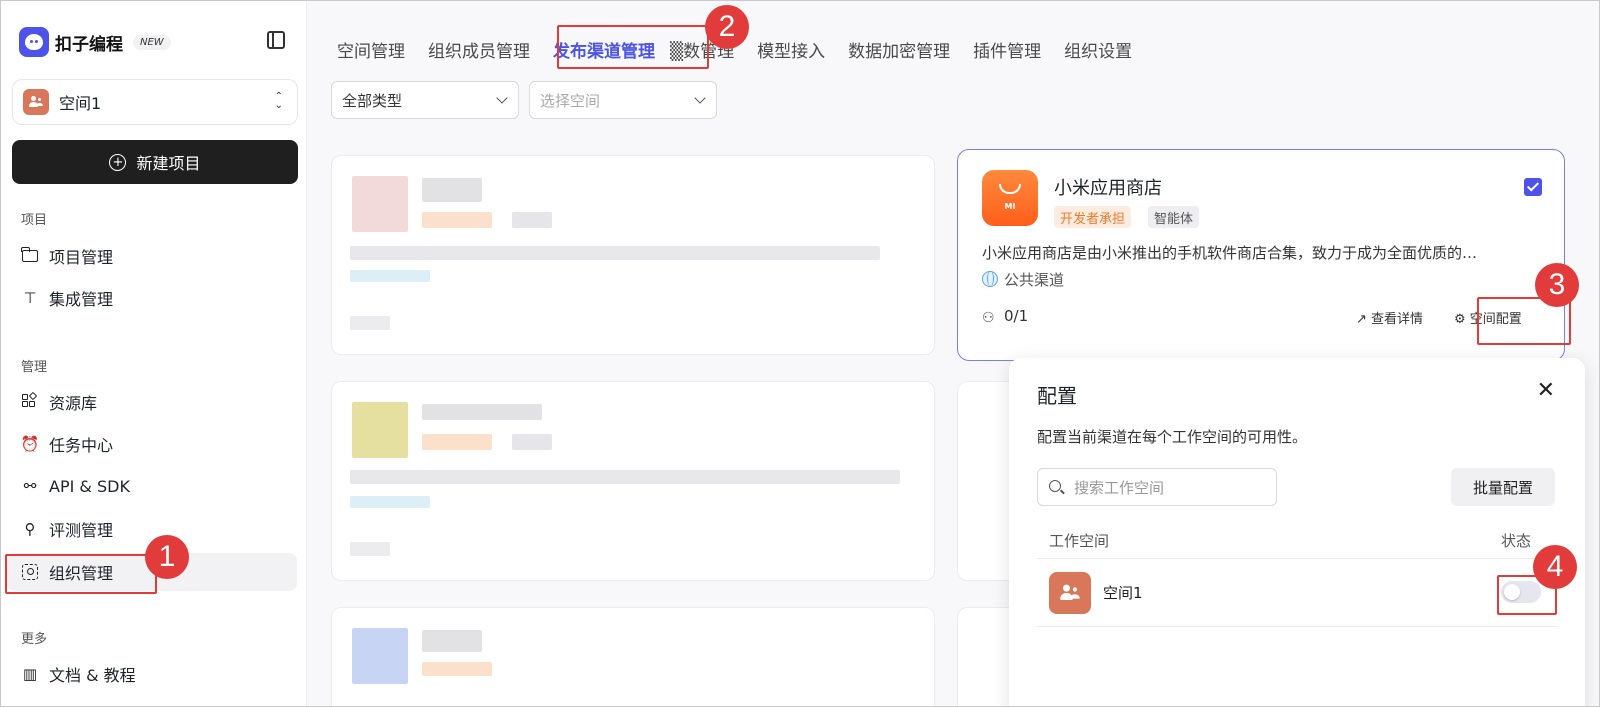  I want to click on new-project-button: + 新建项目, so click(155, 162).